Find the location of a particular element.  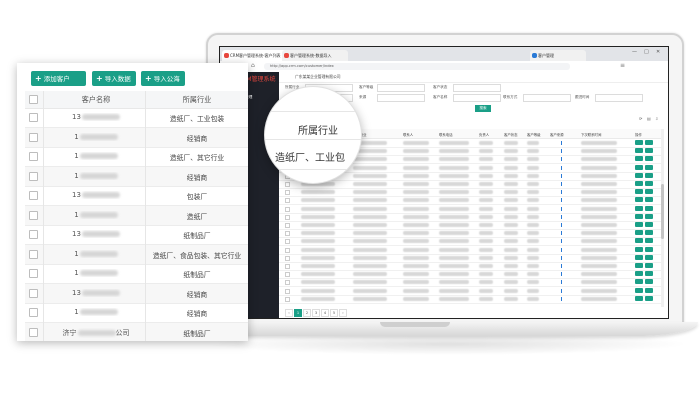

table-row: 1 纸制品厂 is located at coordinates (136, 274).